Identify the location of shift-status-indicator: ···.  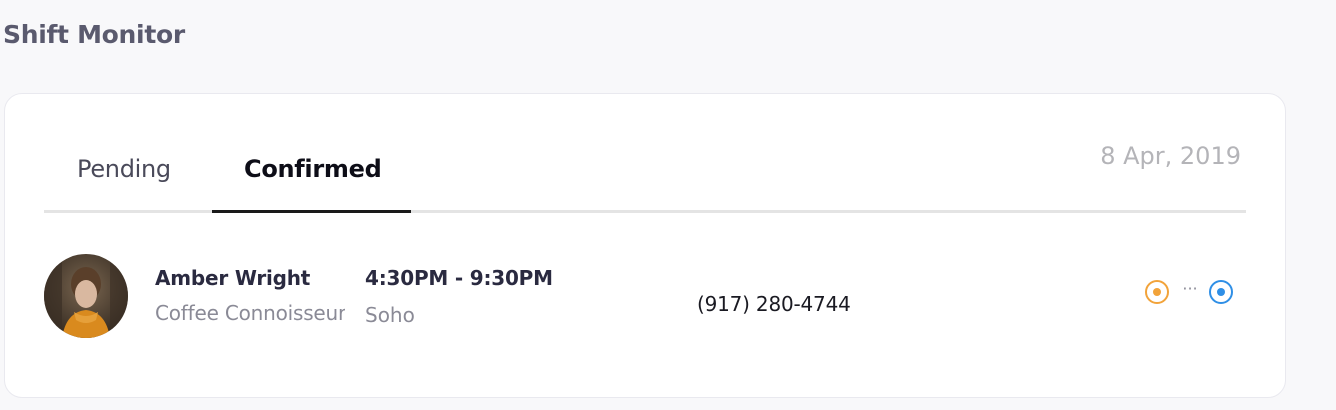
(1190, 295).